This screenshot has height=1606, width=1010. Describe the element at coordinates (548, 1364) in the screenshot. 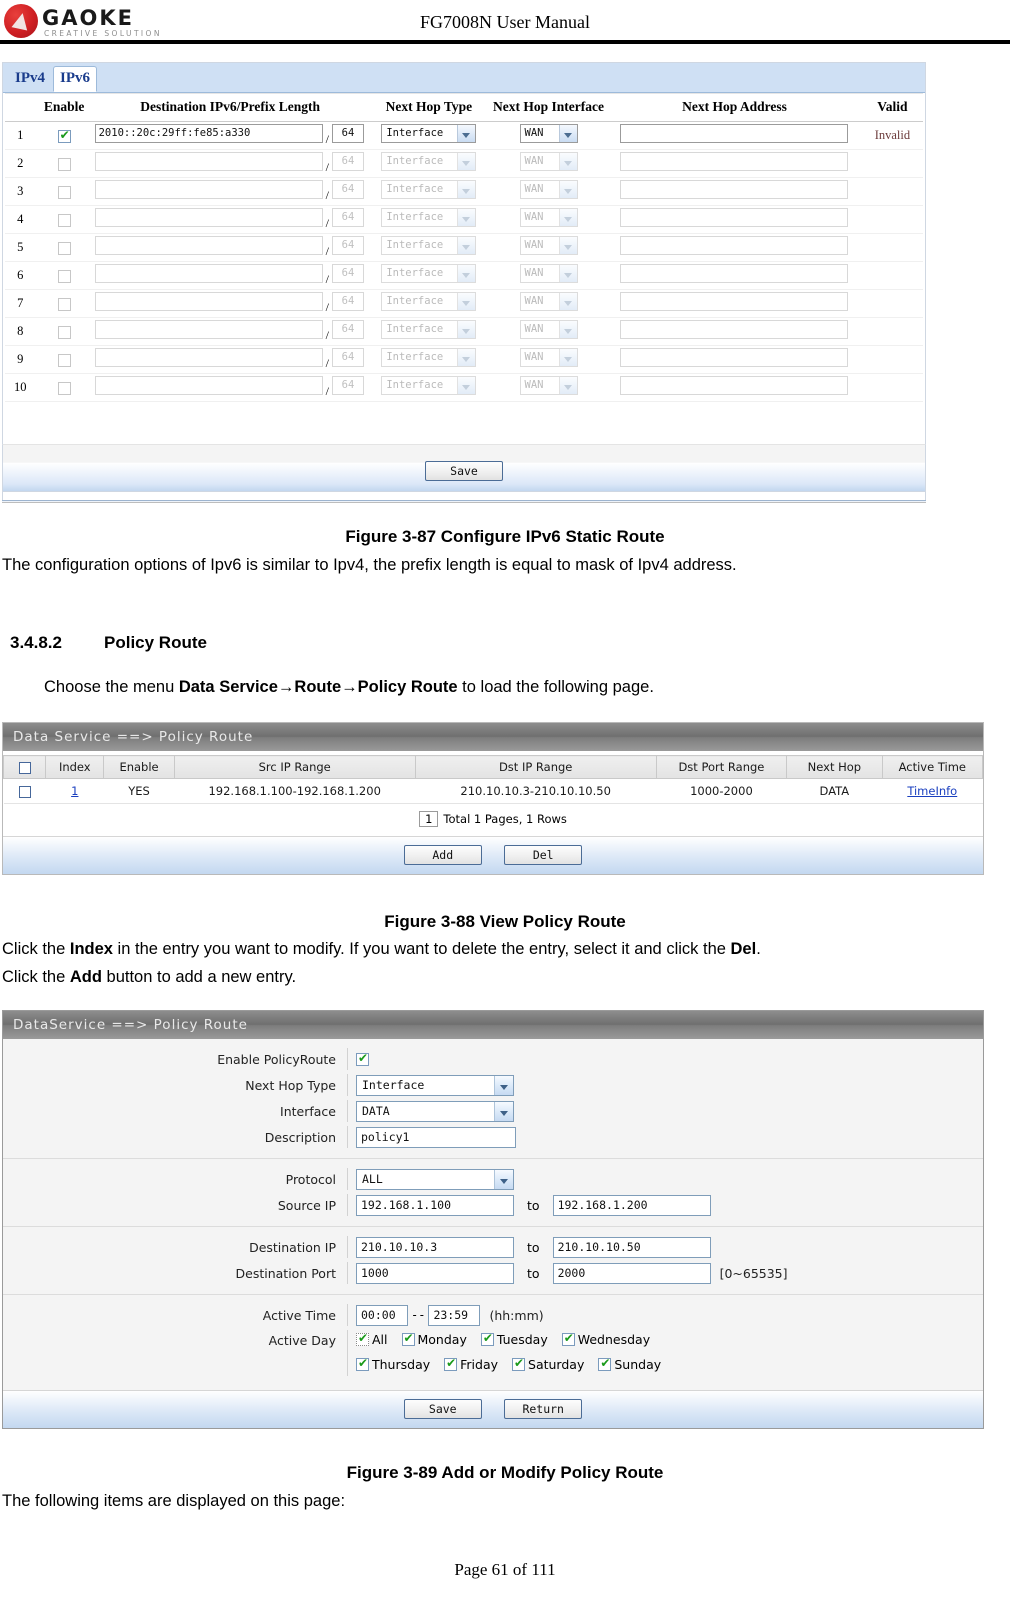

I see `active-day-saturday: Saturday` at that location.